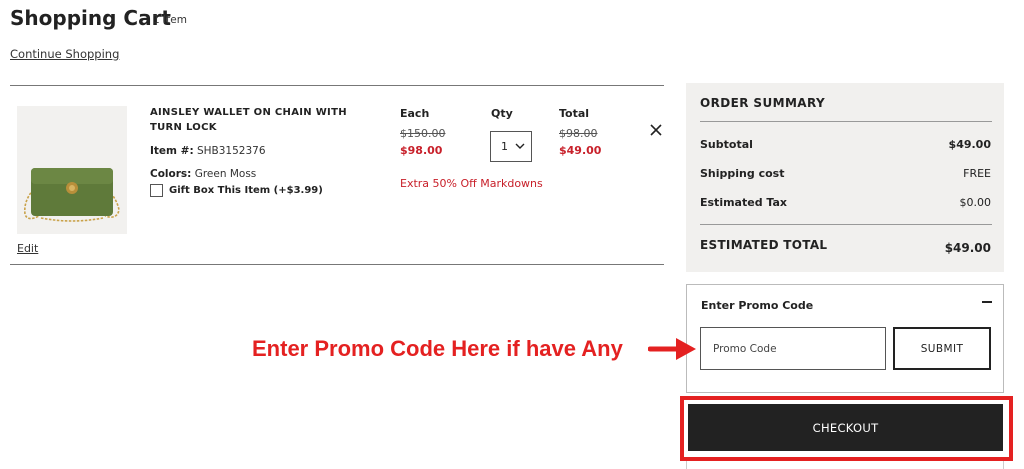 The height and width of the screenshot is (469, 1024). I want to click on colors-label: Colors:, so click(171, 174).